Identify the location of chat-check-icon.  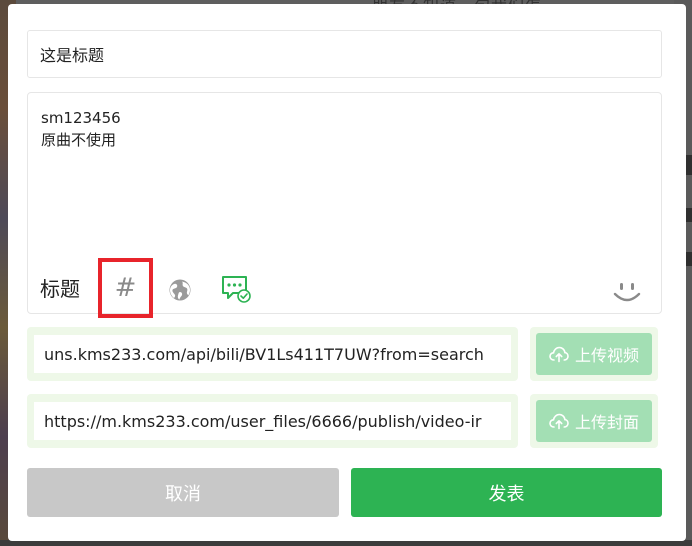
(236, 289).